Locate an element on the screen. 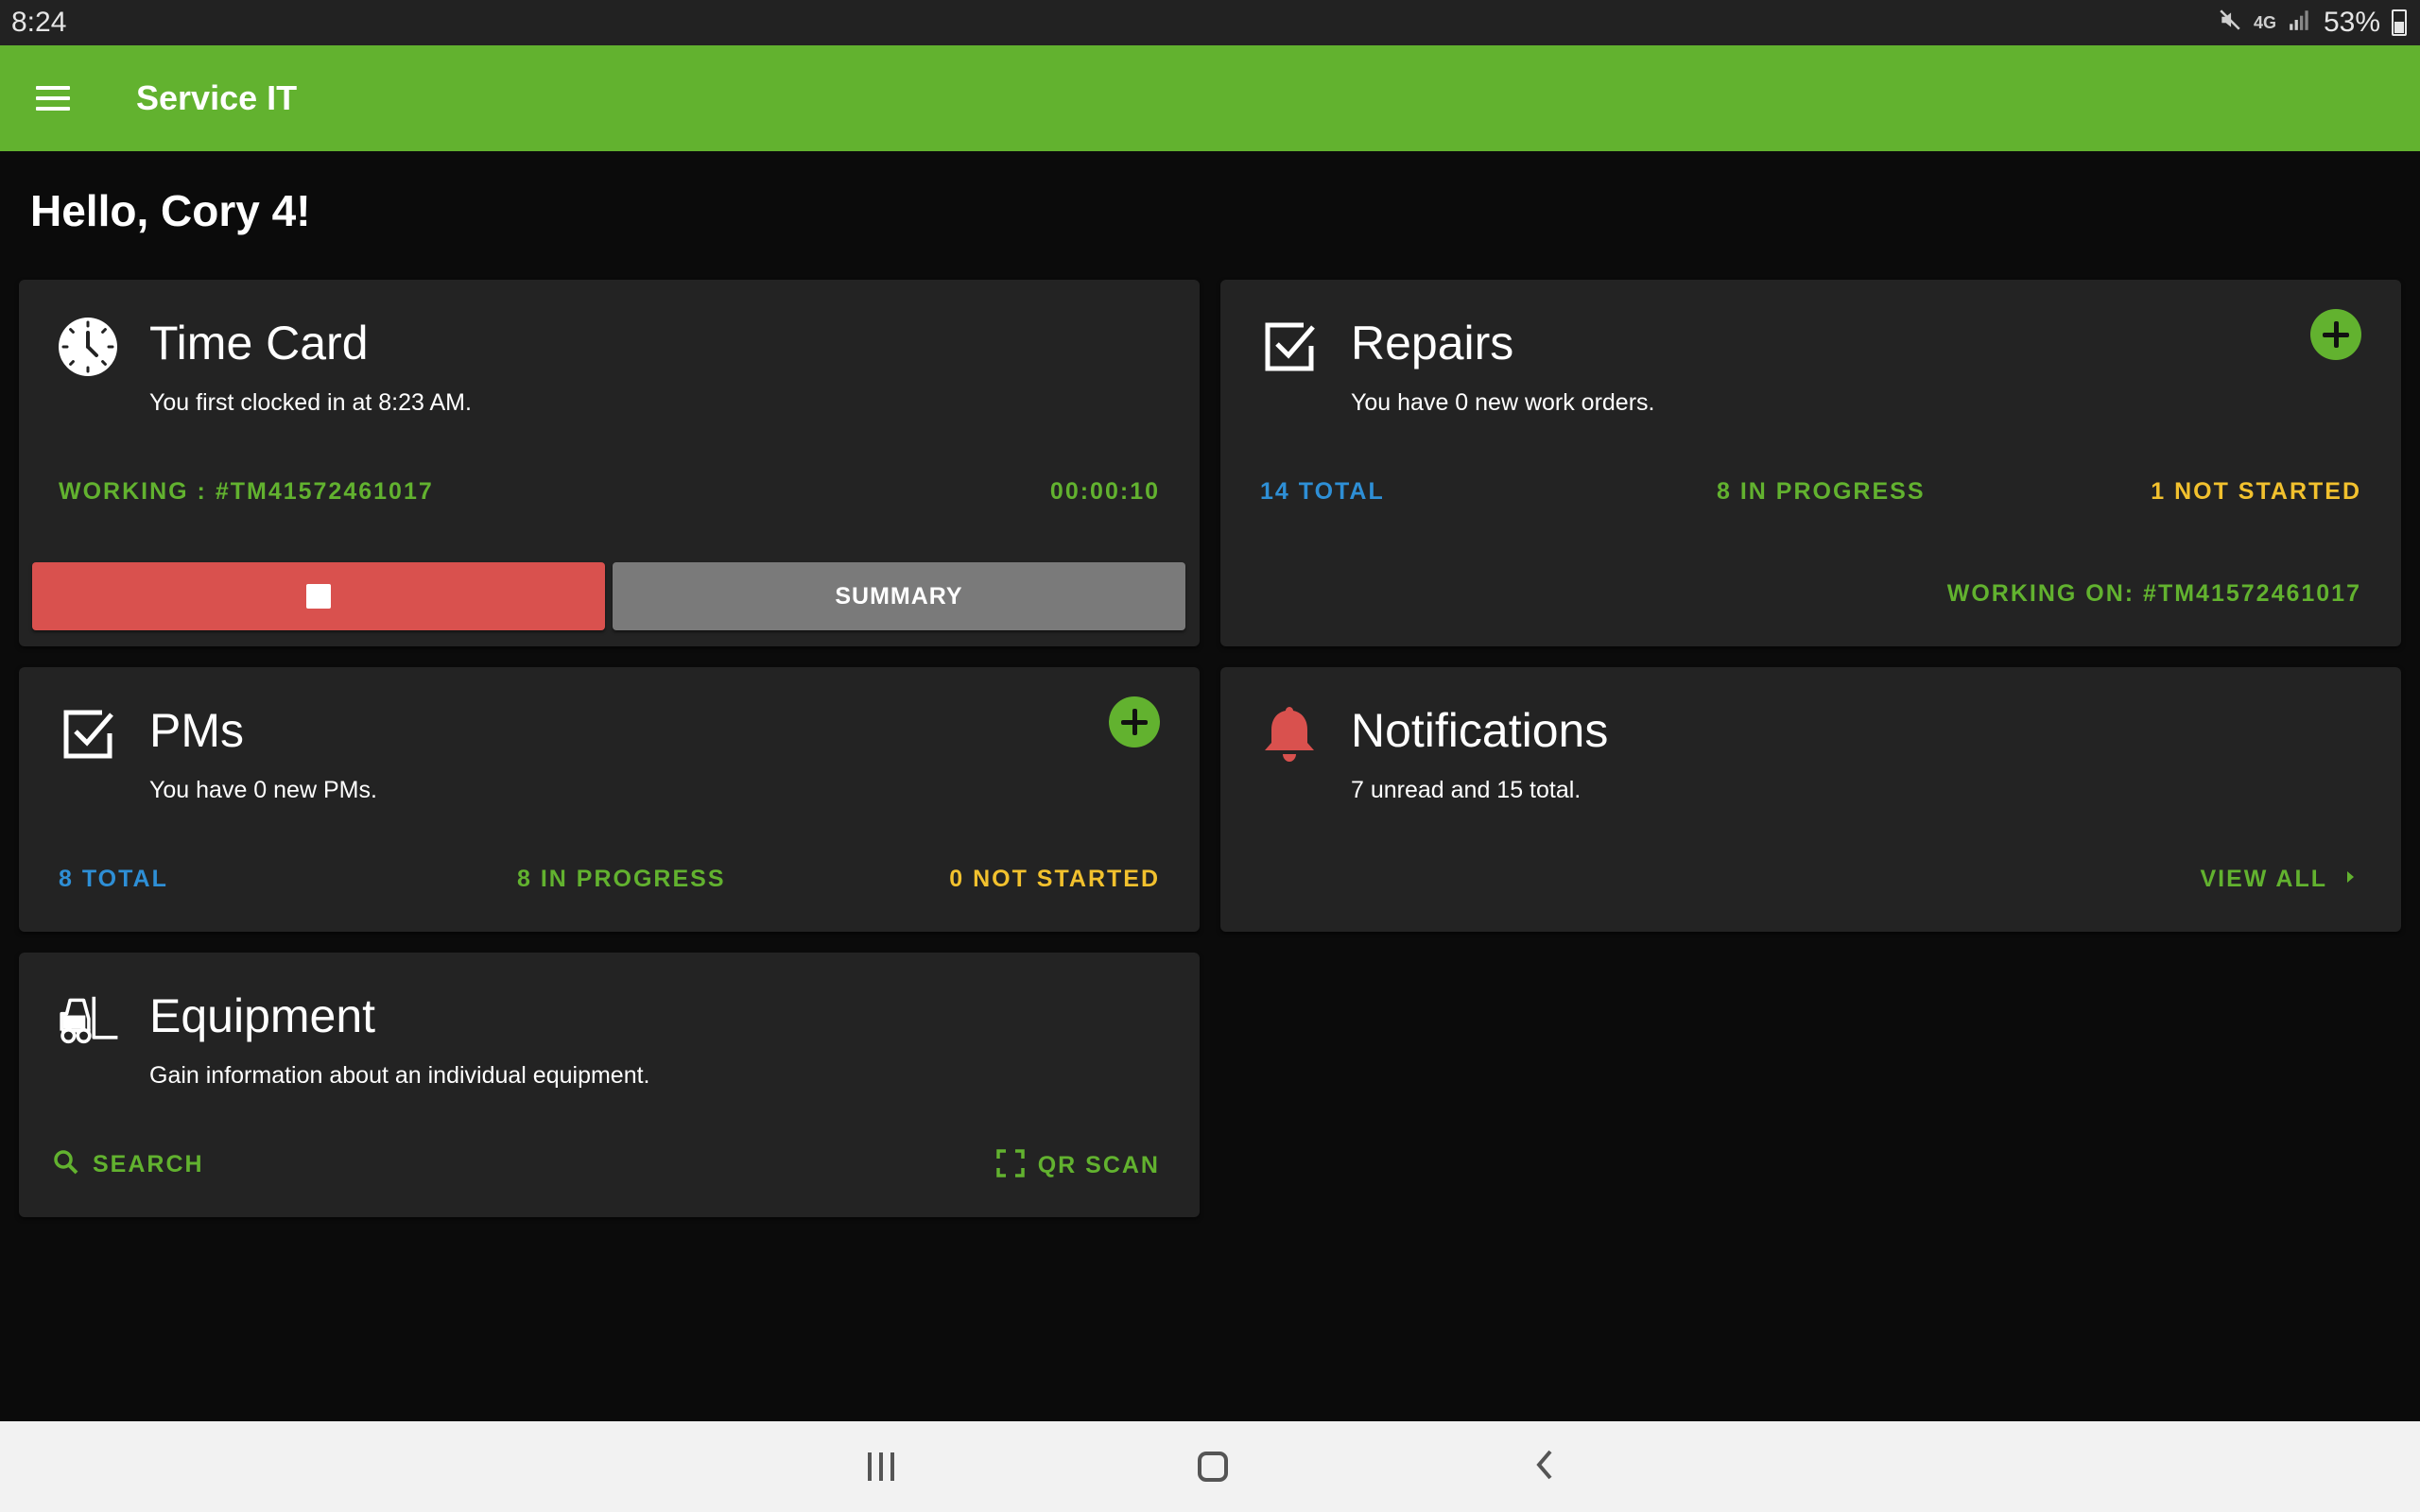 The image size is (2420, 1512). home-button is located at coordinates (1213, 1466).